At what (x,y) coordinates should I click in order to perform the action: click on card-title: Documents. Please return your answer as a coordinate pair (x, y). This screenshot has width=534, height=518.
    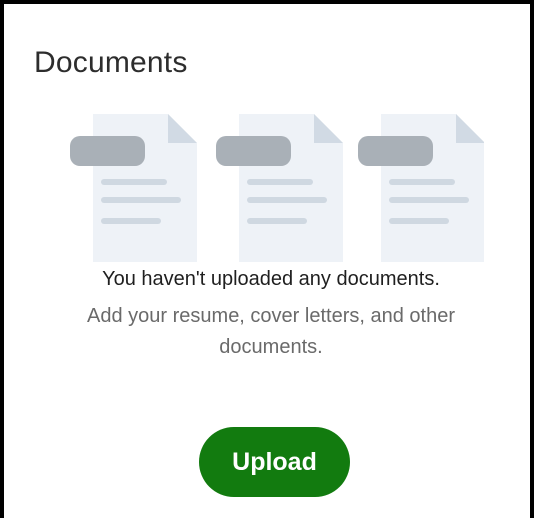
    Looking at the image, I should click on (111, 62).